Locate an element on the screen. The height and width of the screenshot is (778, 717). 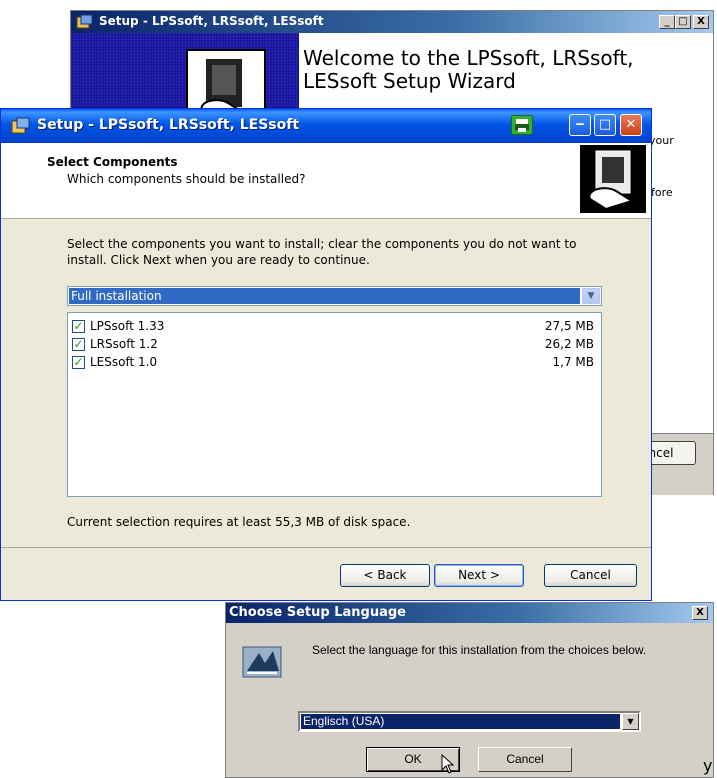
page-subtitle: Which components should be installed? is located at coordinates (186, 179).